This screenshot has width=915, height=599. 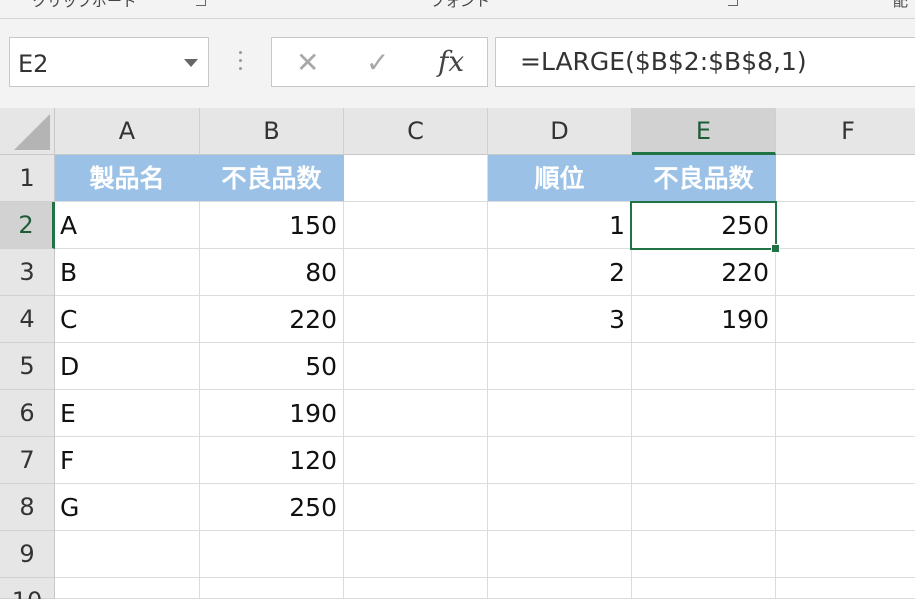 I want to click on row-header-7: 7, so click(x=27, y=460).